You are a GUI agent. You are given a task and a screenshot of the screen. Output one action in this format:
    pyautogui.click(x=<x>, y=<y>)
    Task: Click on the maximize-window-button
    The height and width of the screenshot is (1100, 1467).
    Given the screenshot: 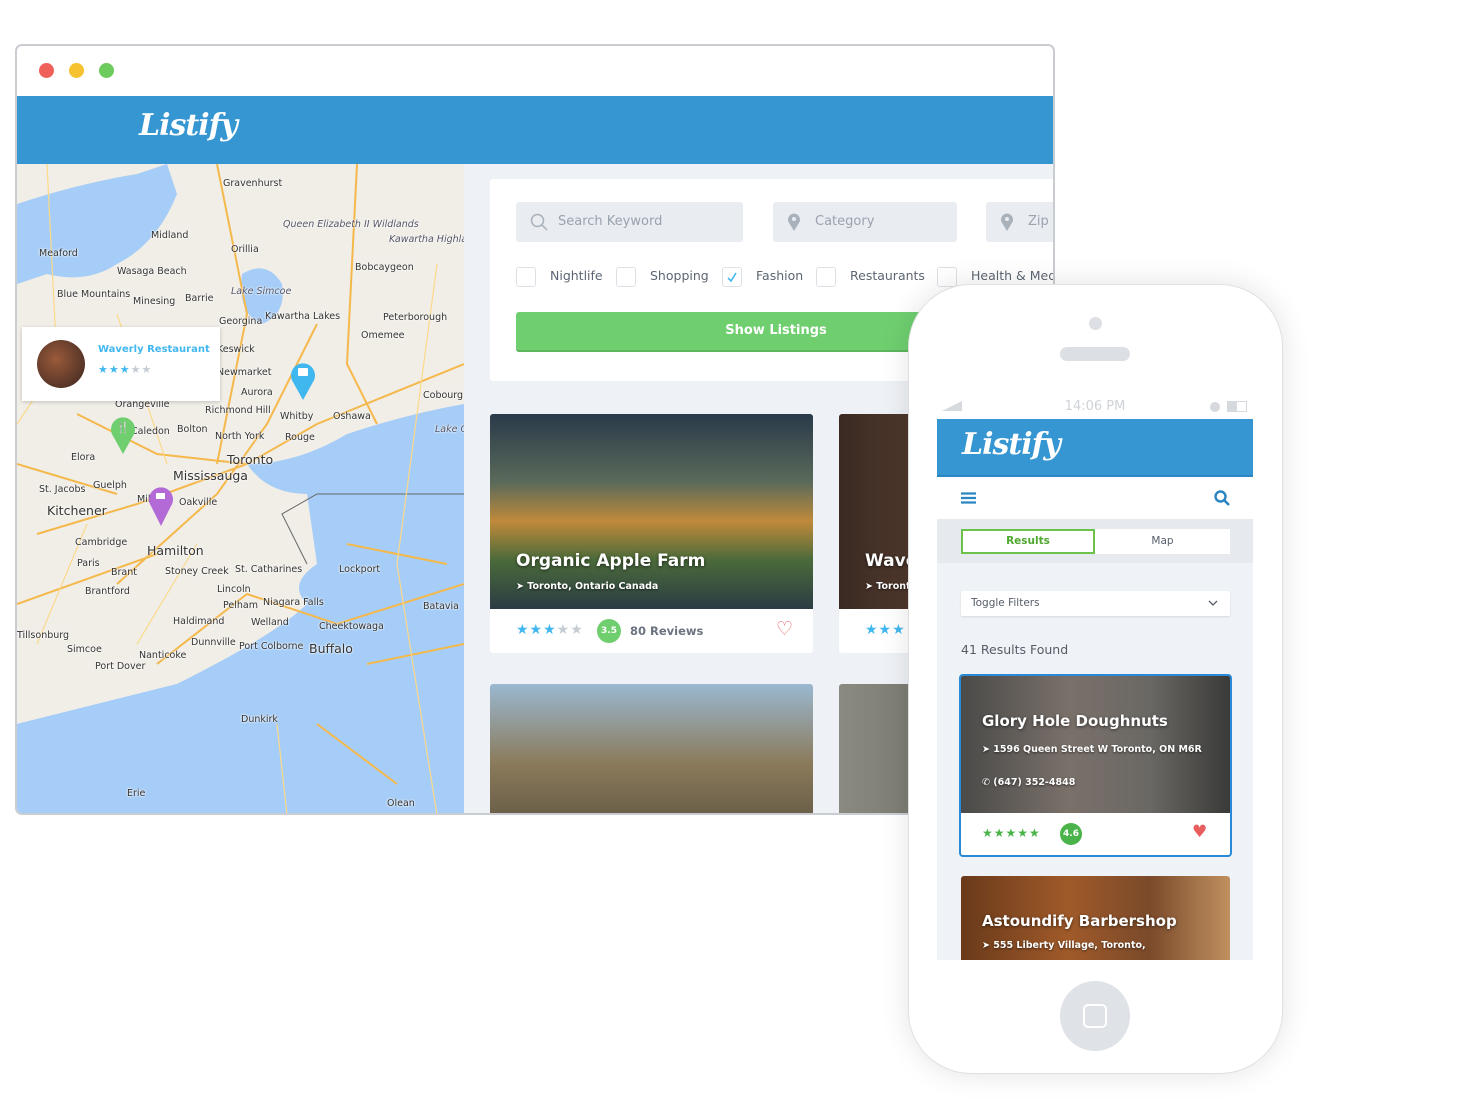 What is the action you would take?
    pyautogui.click(x=106, y=70)
    